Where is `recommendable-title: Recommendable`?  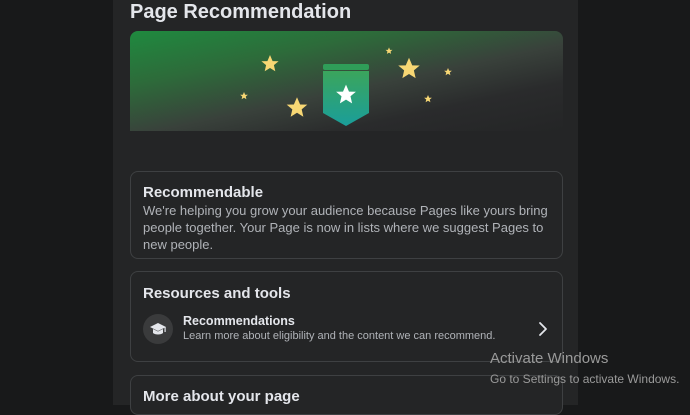
recommendable-title: Recommendable is located at coordinates (203, 192).